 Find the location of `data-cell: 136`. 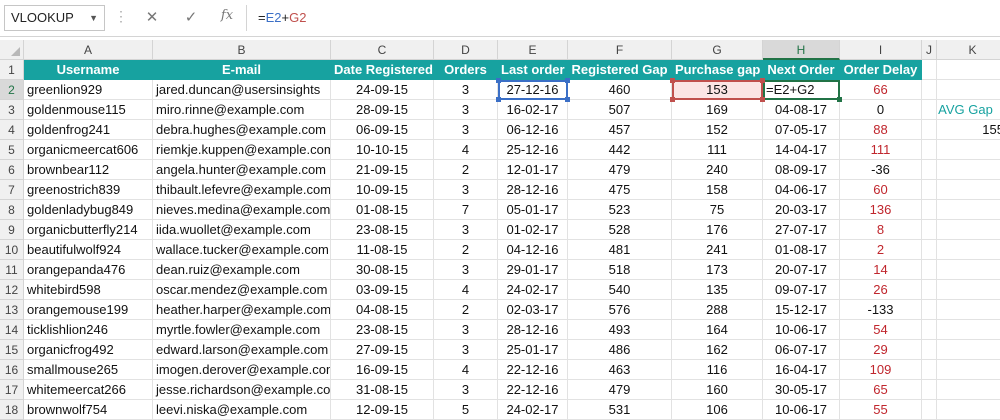

data-cell: 136 is located at coordinates (881, 210).